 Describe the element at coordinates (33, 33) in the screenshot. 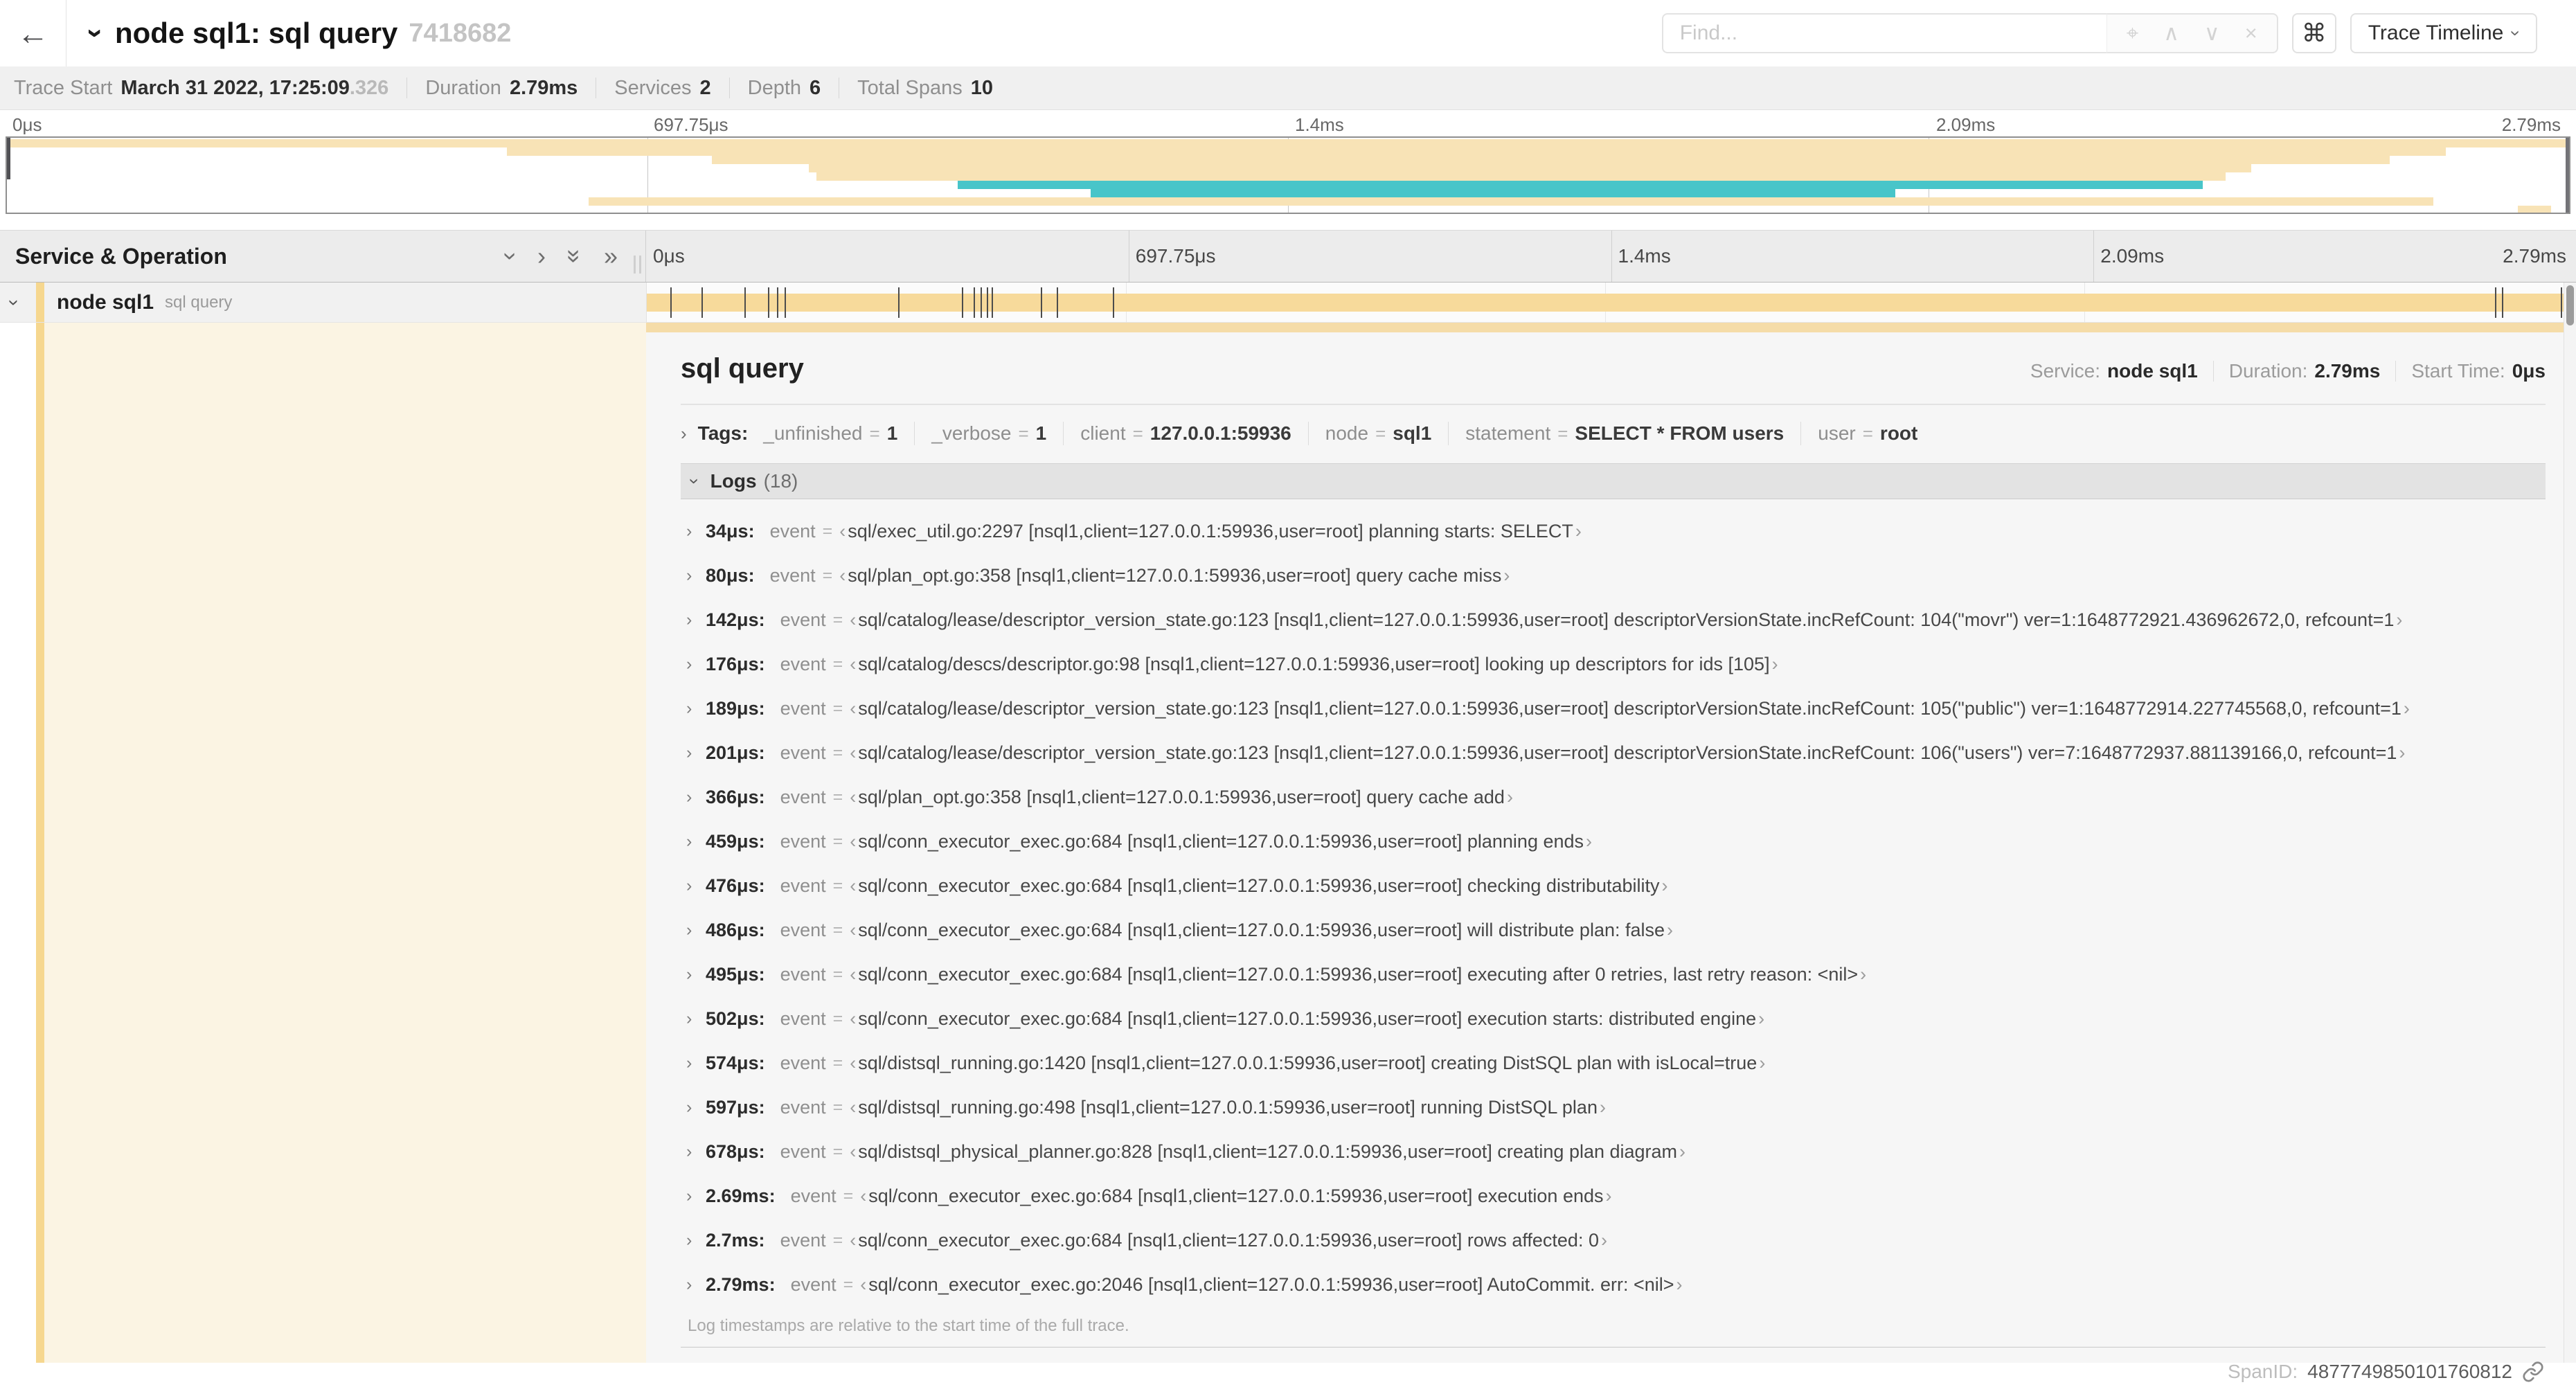

I see `back-button: ←` at that location.